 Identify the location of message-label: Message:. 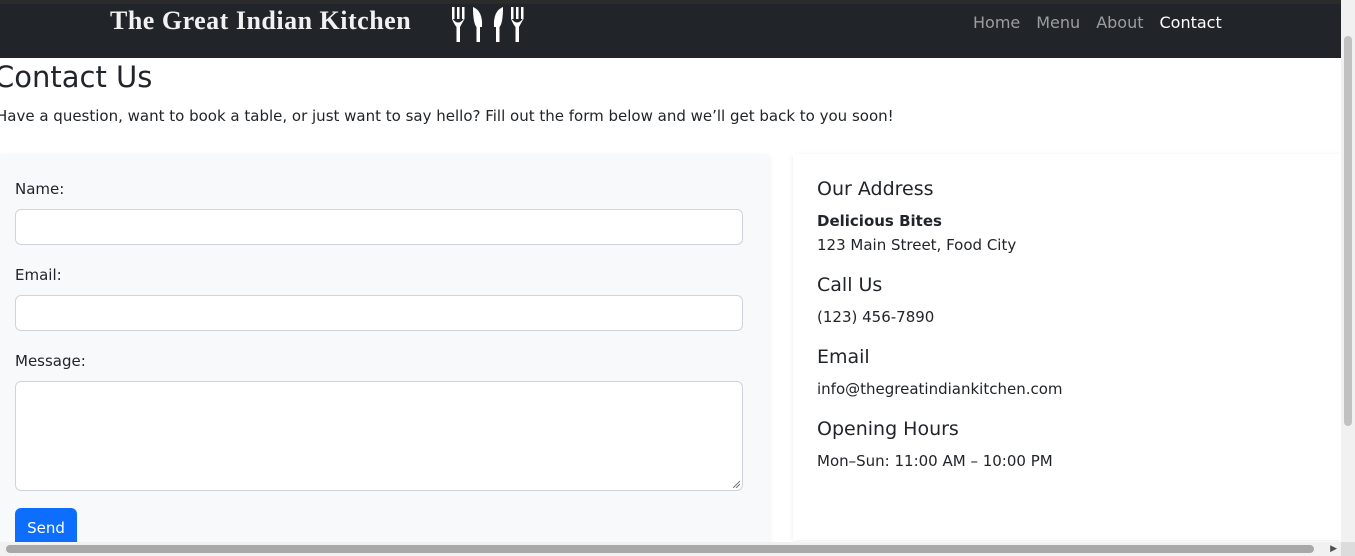
(50, 361).